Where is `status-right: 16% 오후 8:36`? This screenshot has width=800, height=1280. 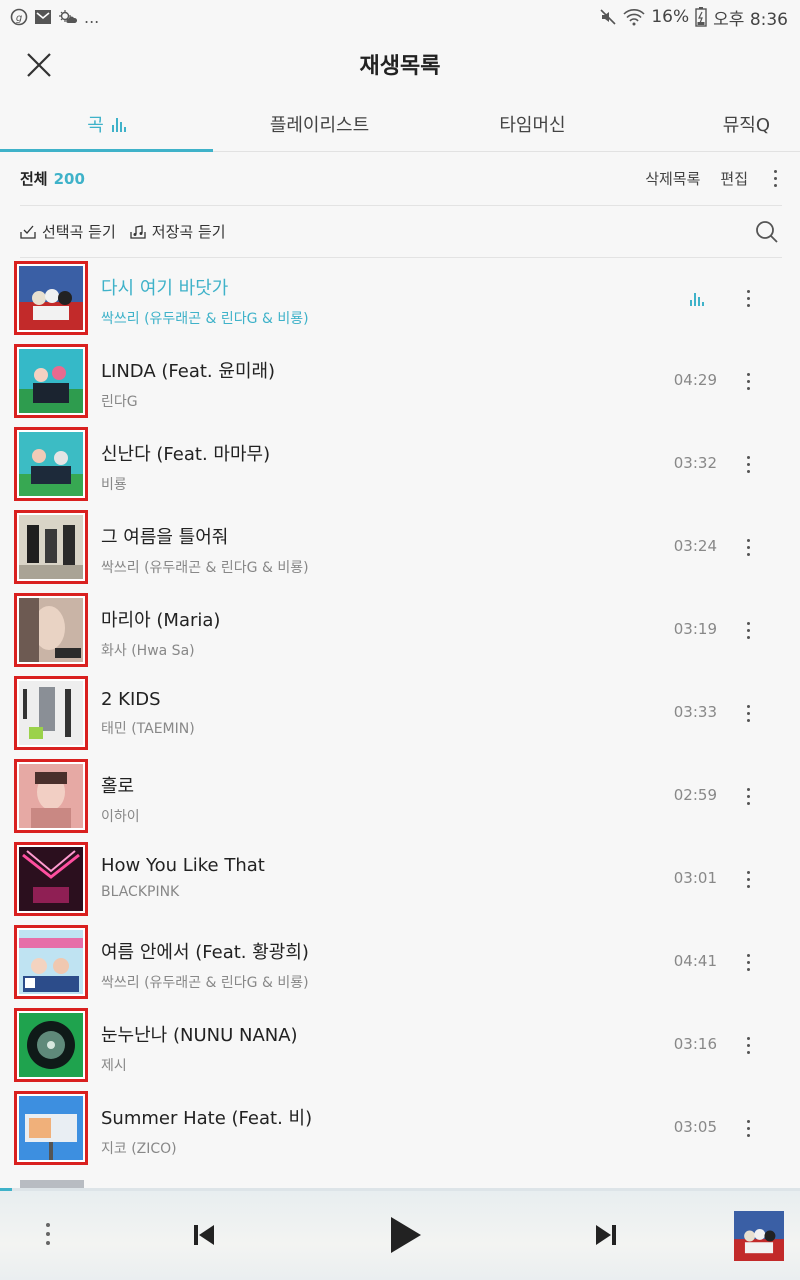
status-right: 16% 오후 8:36 is located at coordinates (693, 17).